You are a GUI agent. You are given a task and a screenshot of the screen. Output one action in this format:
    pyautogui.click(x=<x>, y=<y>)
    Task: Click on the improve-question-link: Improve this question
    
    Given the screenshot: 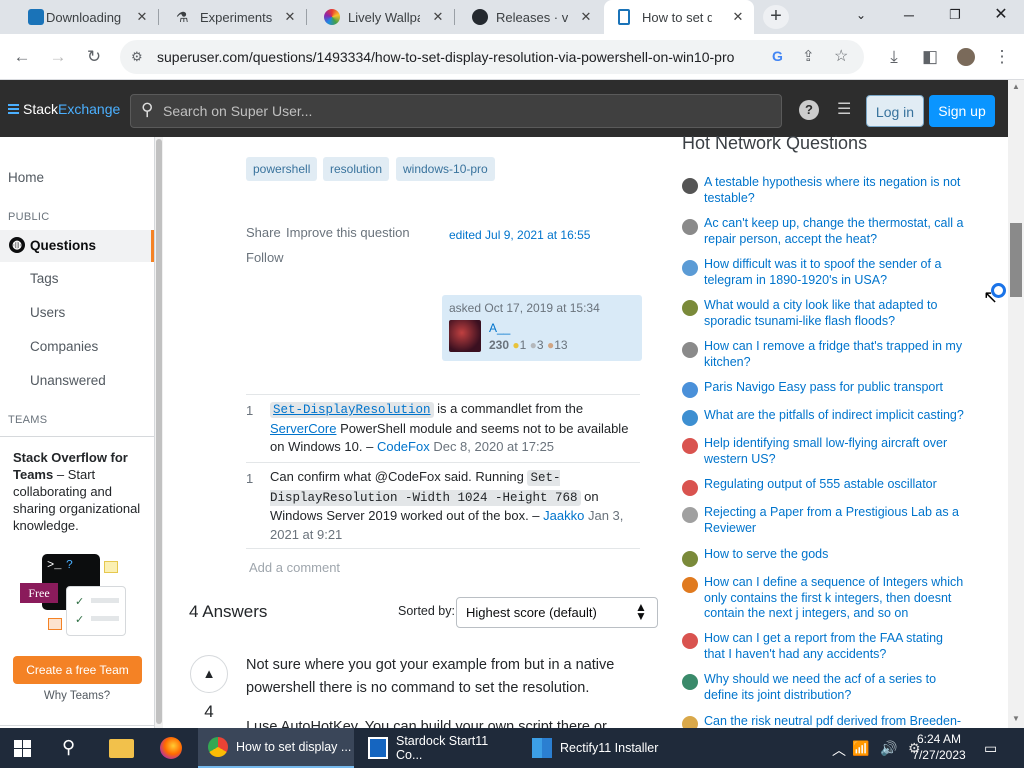 What is the action you would take?
    pyautogui.click(x=348, y=232)
    